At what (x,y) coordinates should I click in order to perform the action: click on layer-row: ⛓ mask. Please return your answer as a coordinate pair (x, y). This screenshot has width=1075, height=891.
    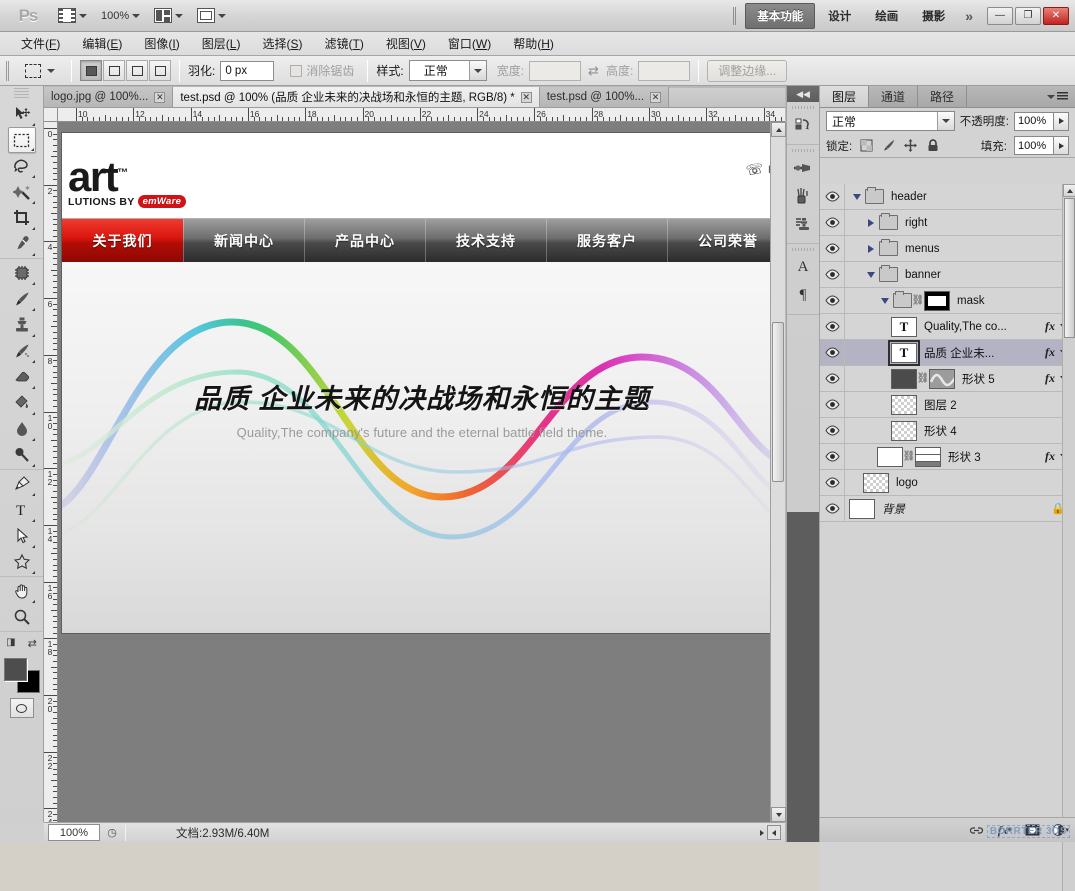
    Looking at the image, I should click on (947, 301).